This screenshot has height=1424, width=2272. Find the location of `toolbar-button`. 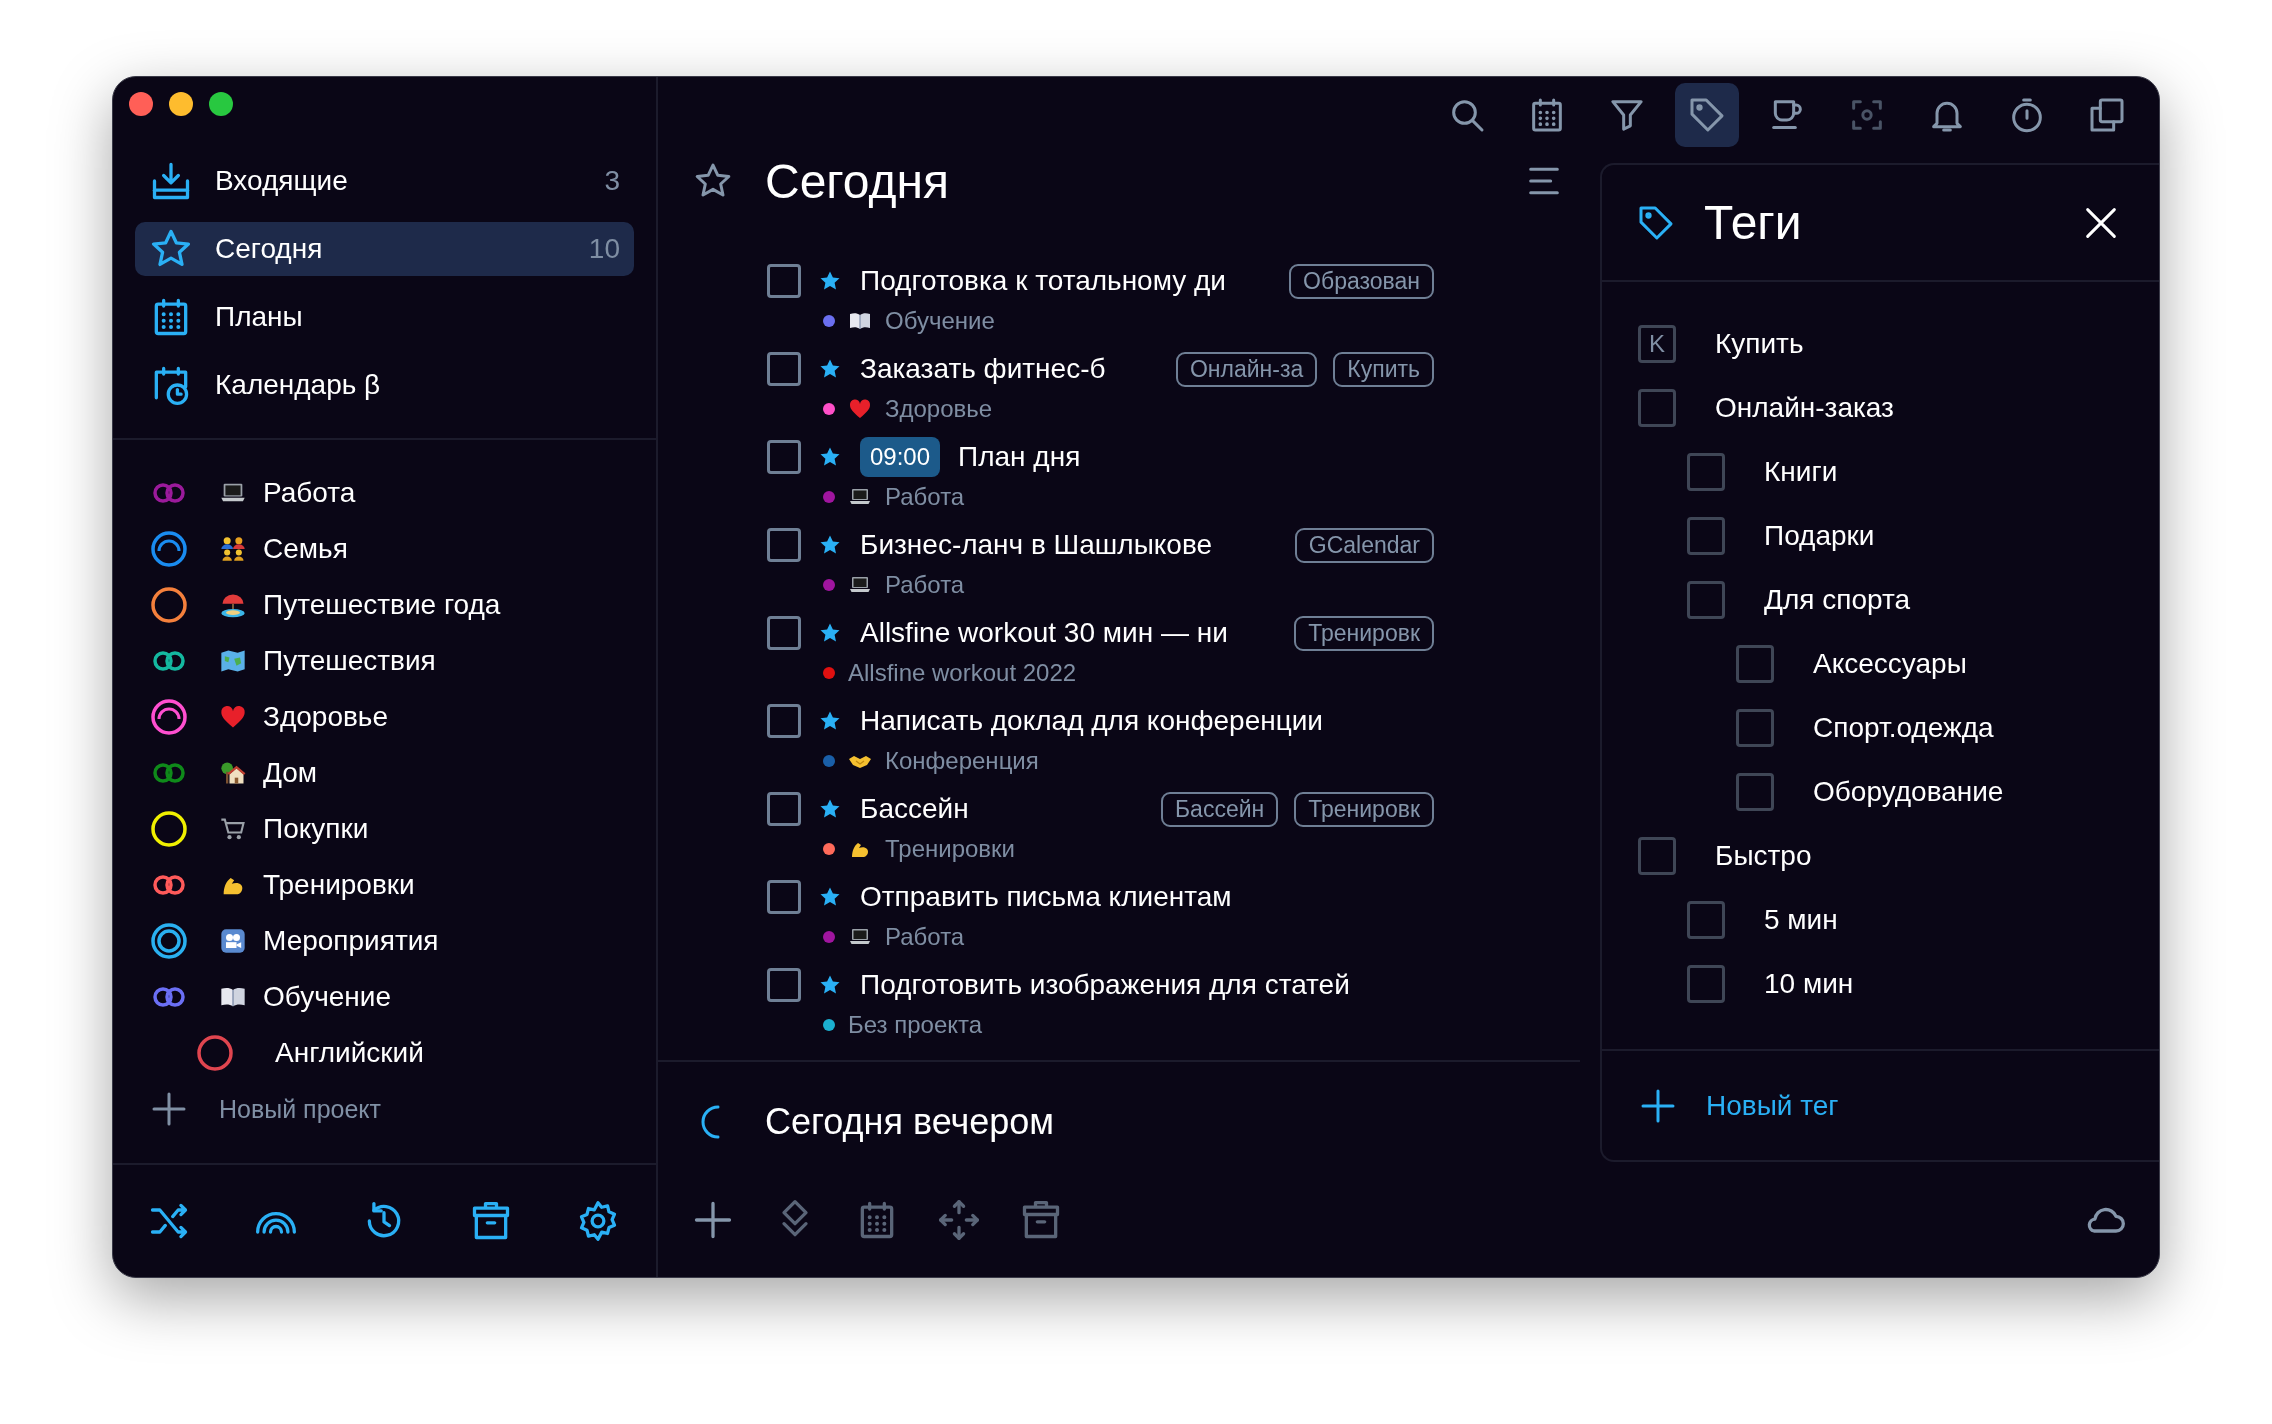

toolbar-button is located at coordinates (1707, 115).